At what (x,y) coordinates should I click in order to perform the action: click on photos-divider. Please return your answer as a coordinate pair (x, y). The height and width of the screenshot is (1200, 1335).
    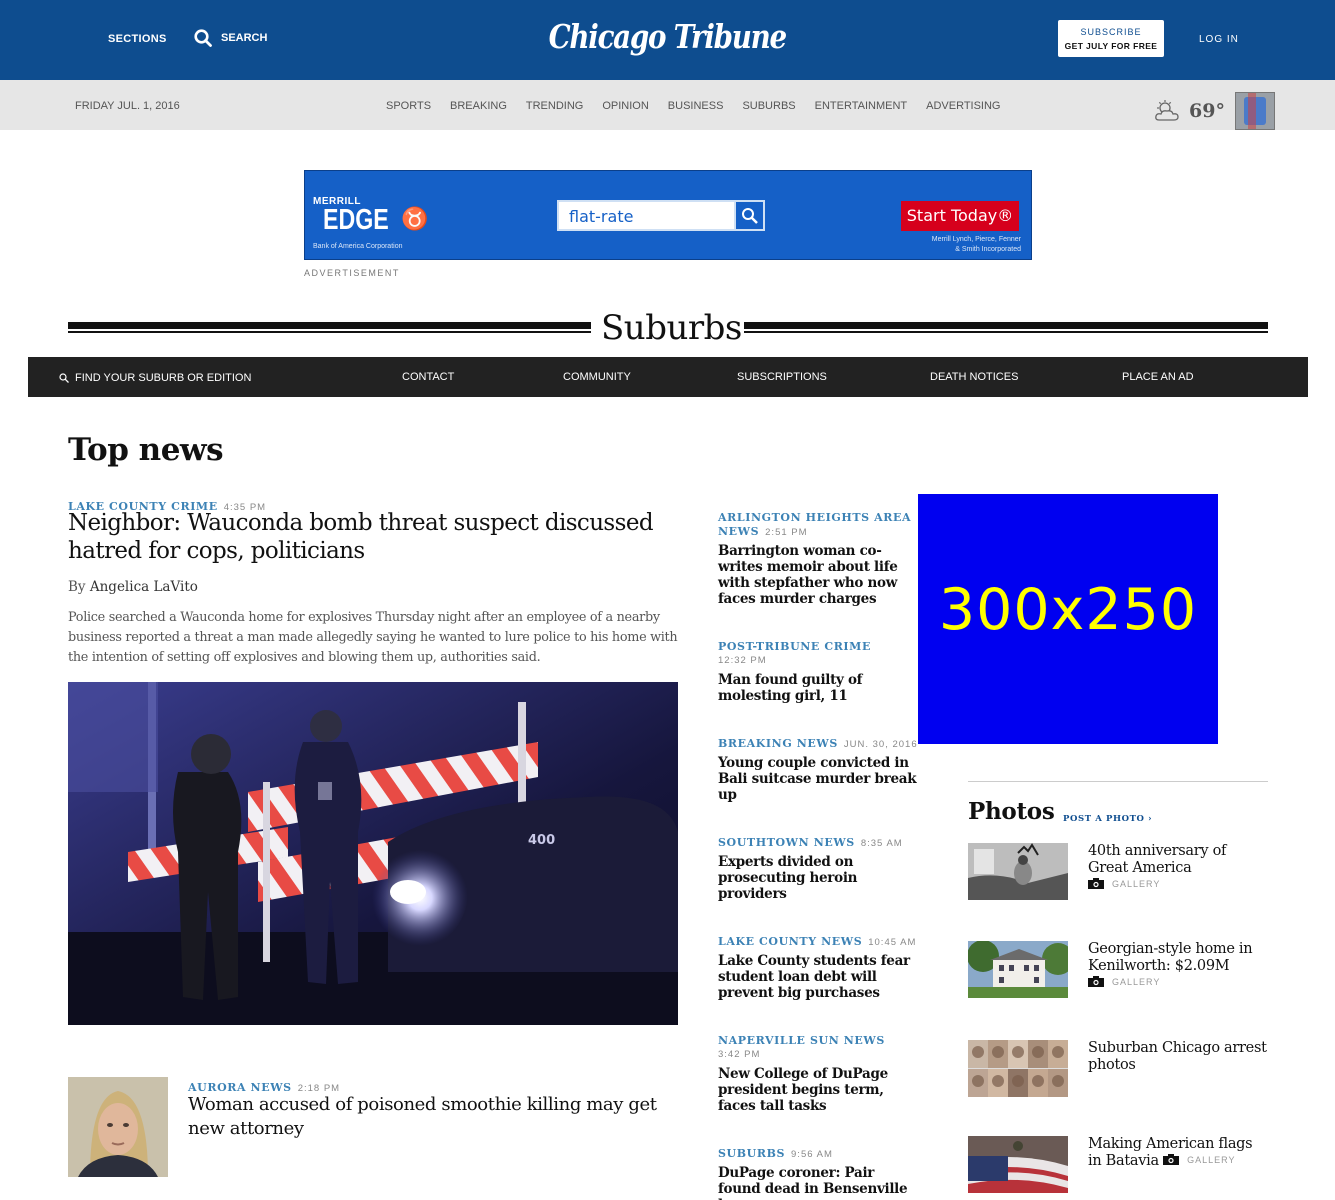
    Looking at the image, I should click on (1118, 781).